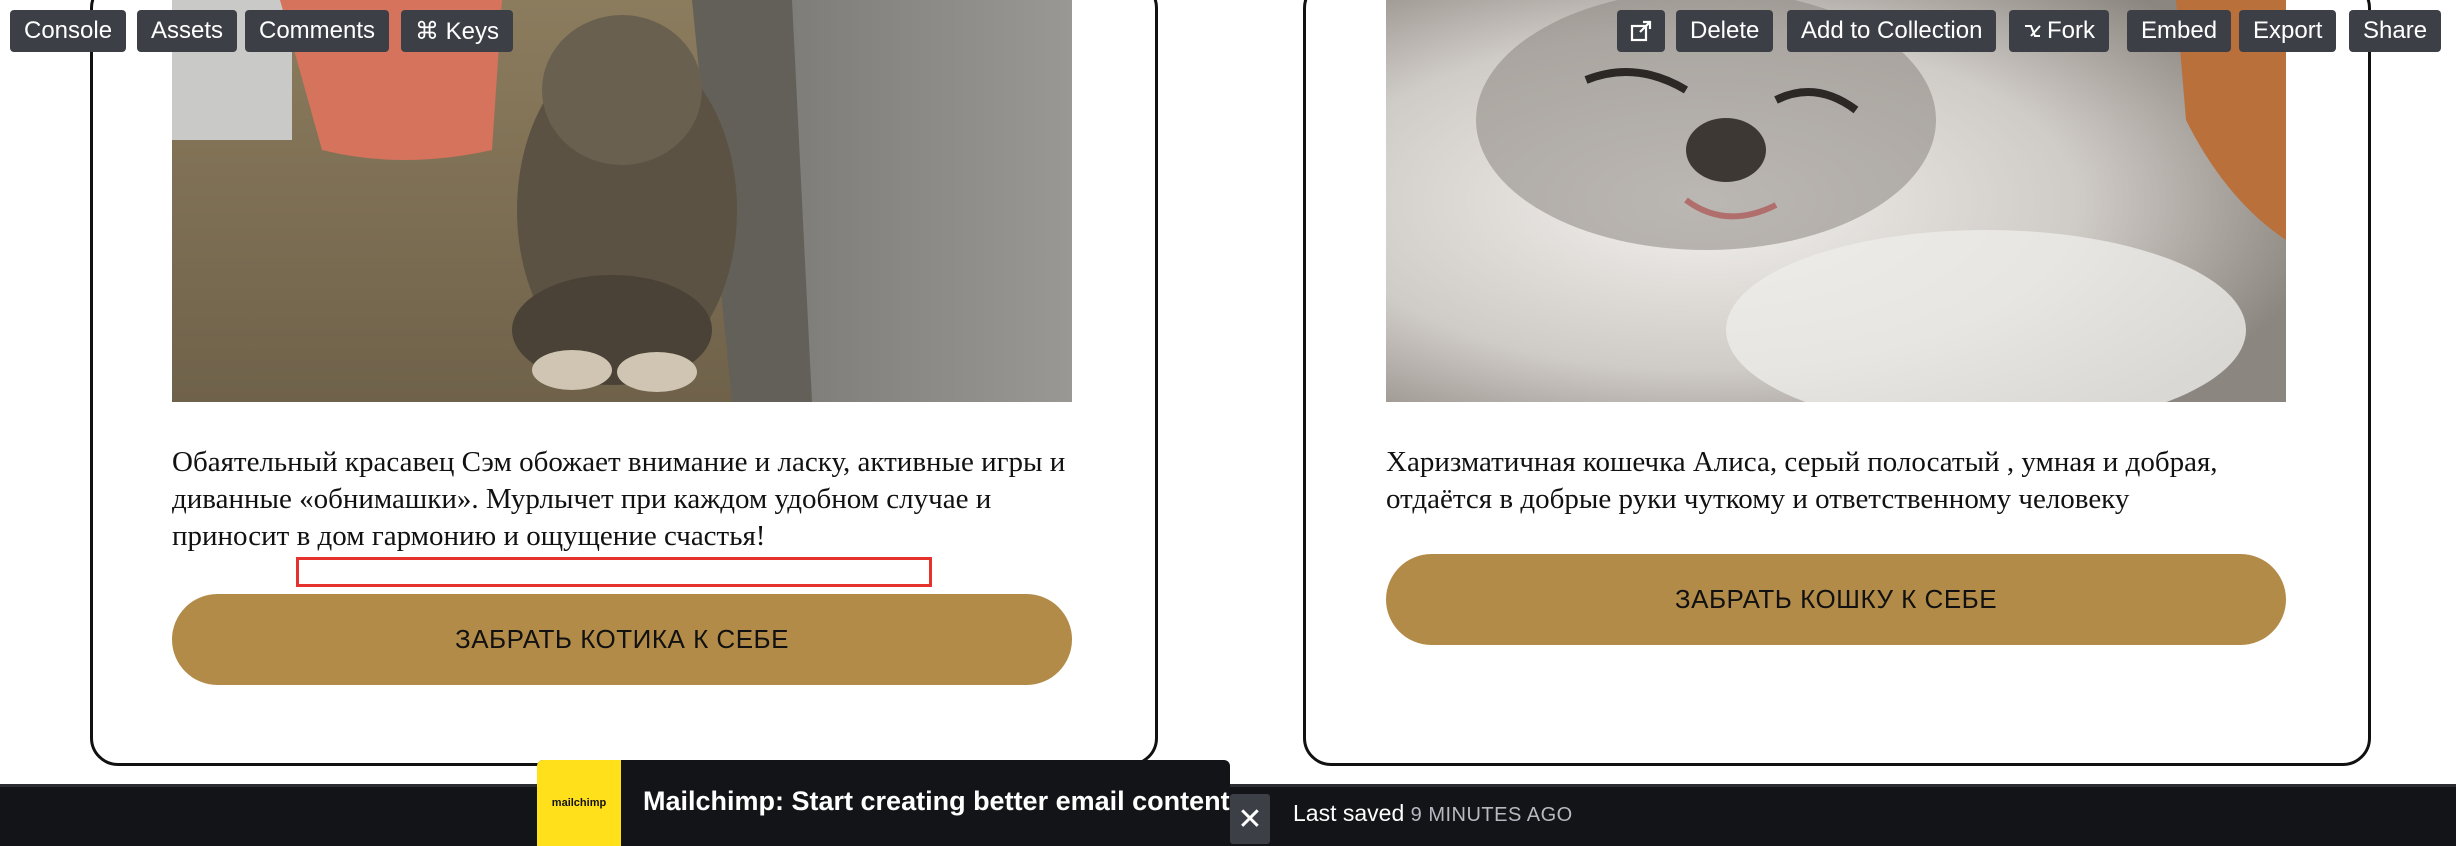  What do you see at coordinates (1836, 599) in the screenshot?
I see `adopt-cat-button: ЗАБРАТЬ КОШКУ К СЕБЕ` at bounding box center [1836, 599].